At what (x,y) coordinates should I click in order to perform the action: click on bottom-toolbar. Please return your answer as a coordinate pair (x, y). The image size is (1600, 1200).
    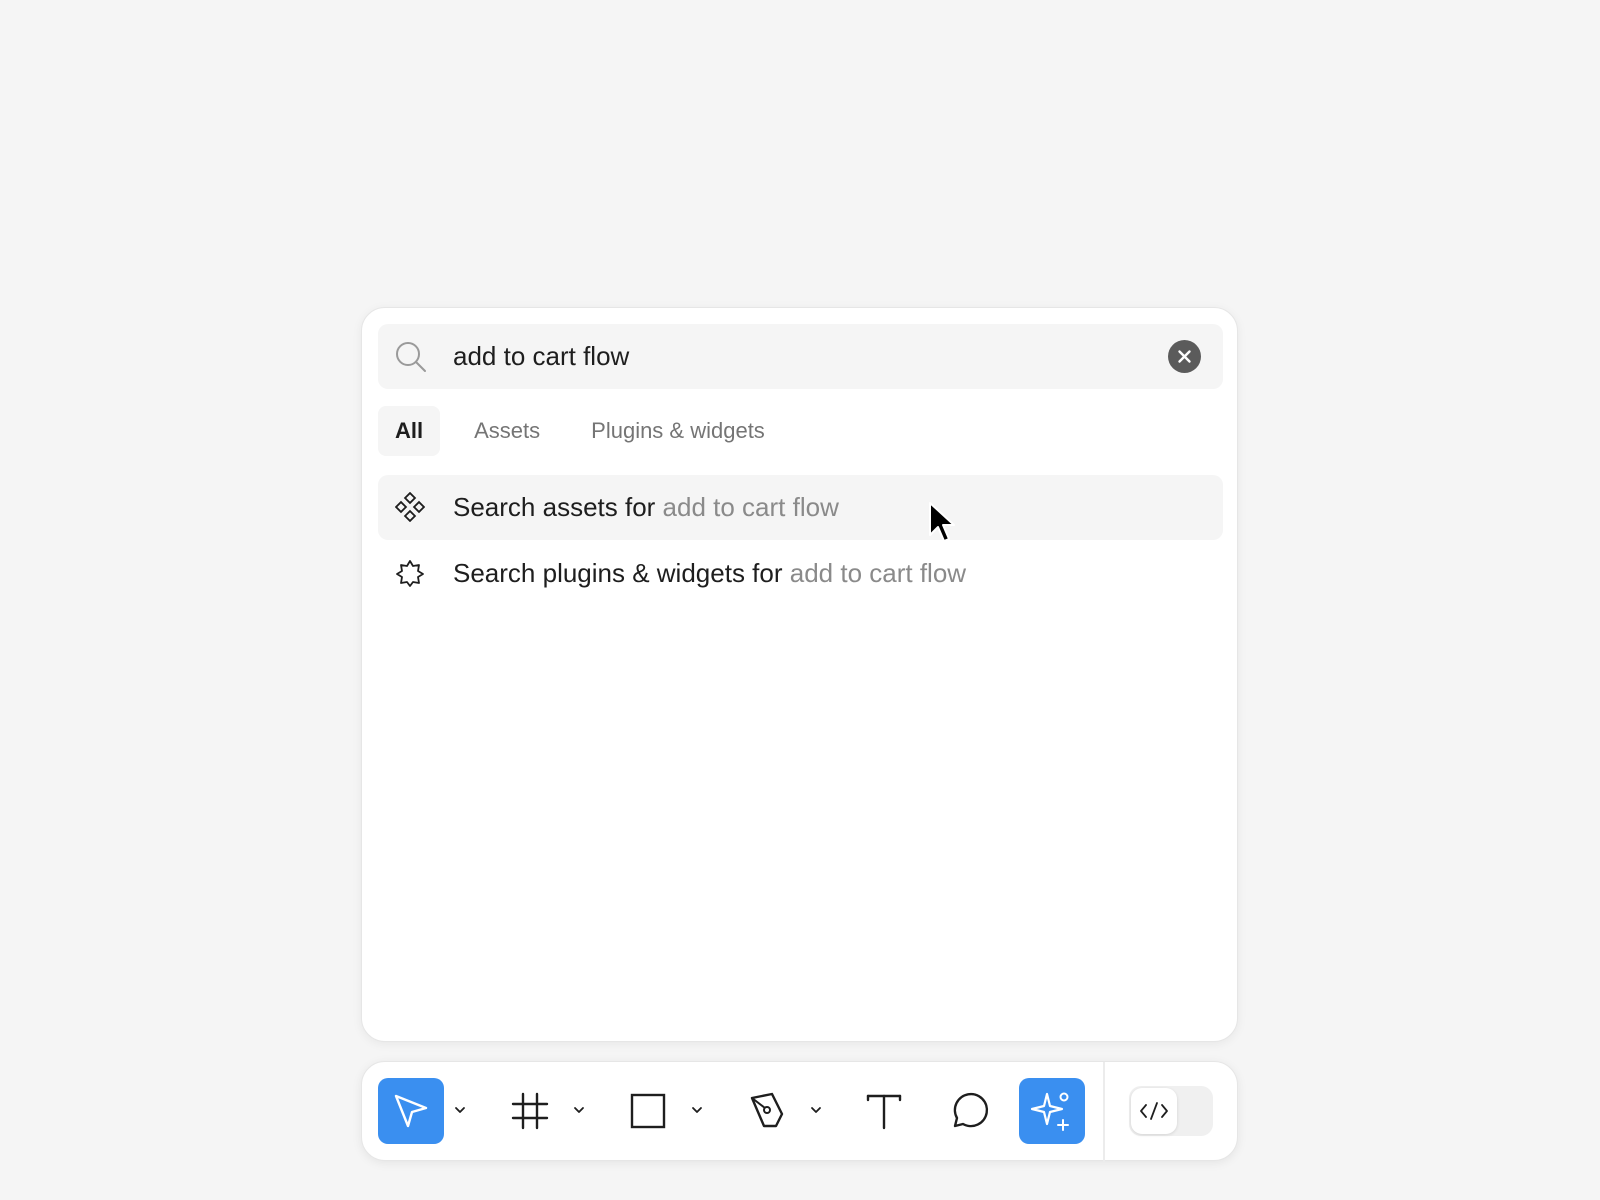
    Looking at the image, I should click on (799, 1111).